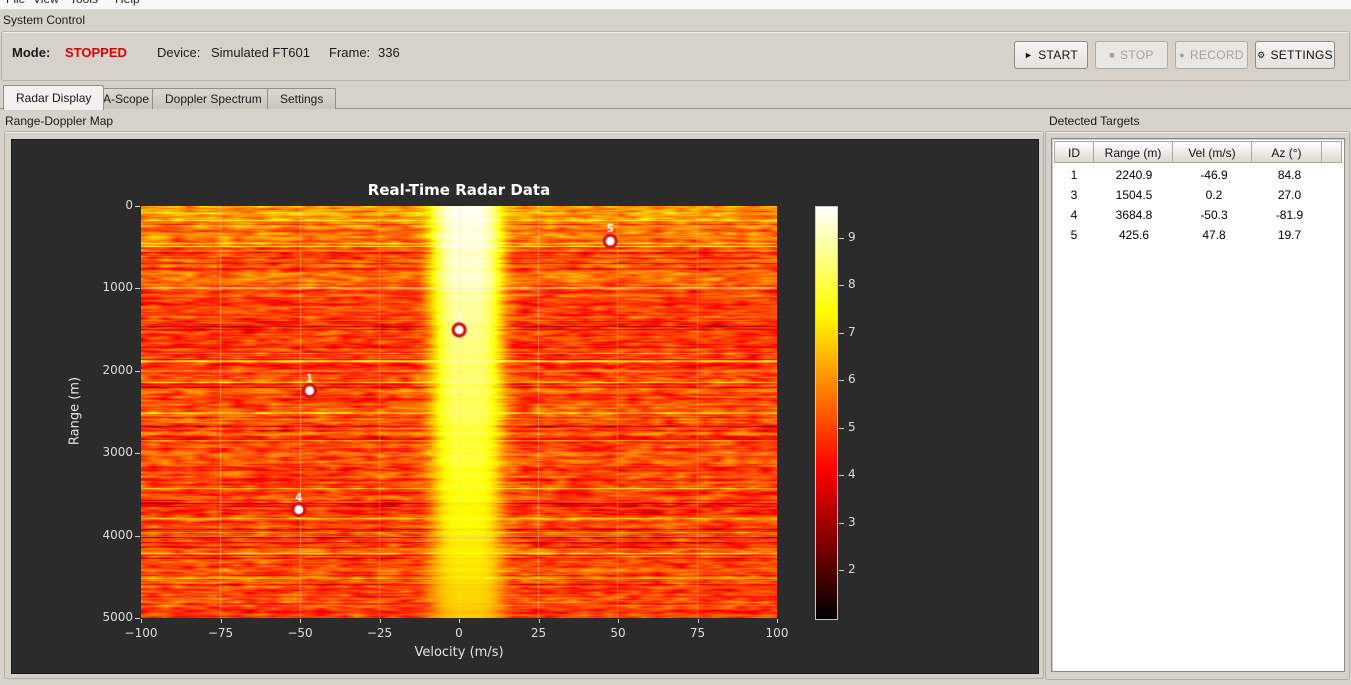  I want to click on table-header-row: ID Range (m) Vel (m/s) Az (°), so click(1198, 152).